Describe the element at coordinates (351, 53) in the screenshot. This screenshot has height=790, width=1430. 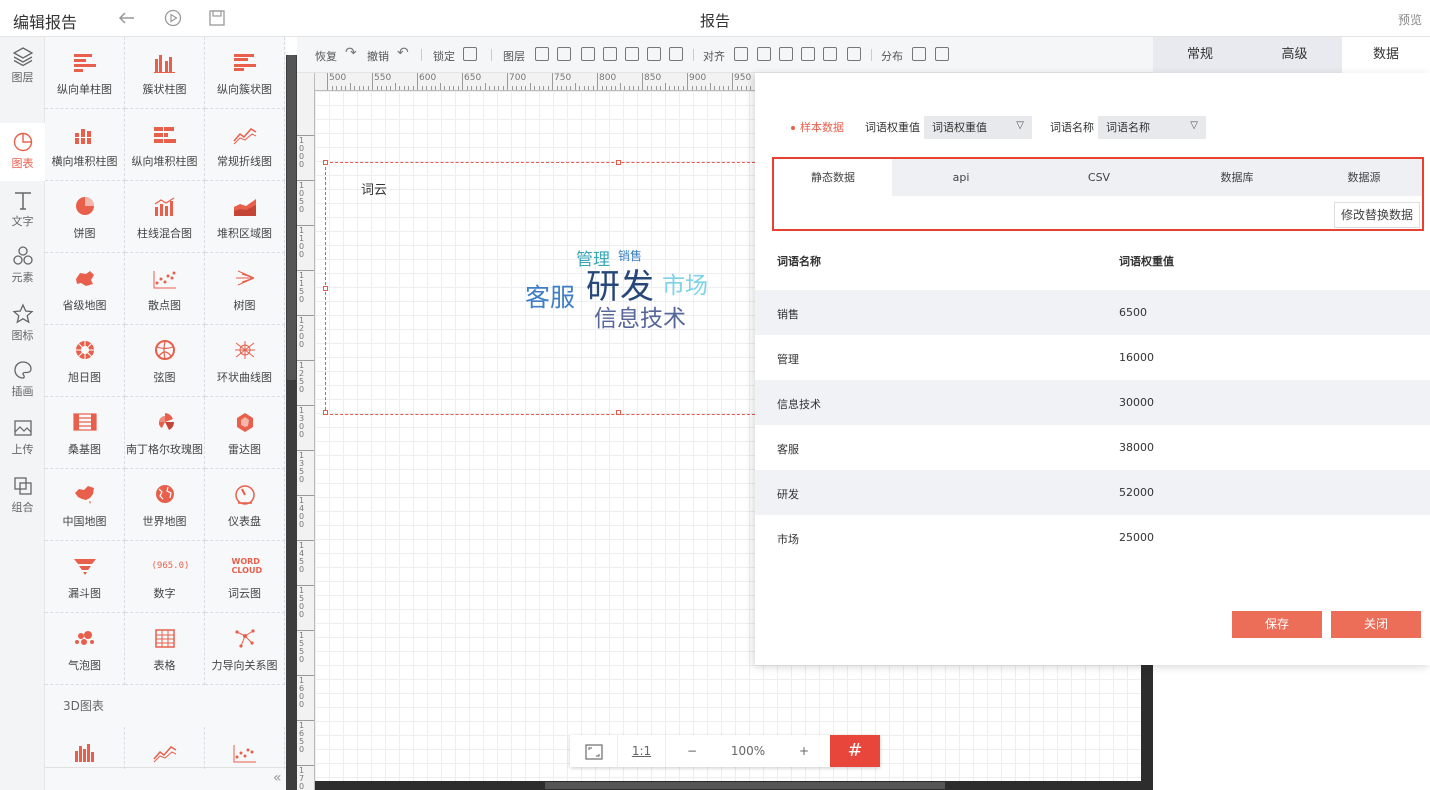
I see `redo-icon: ↷` at that location.